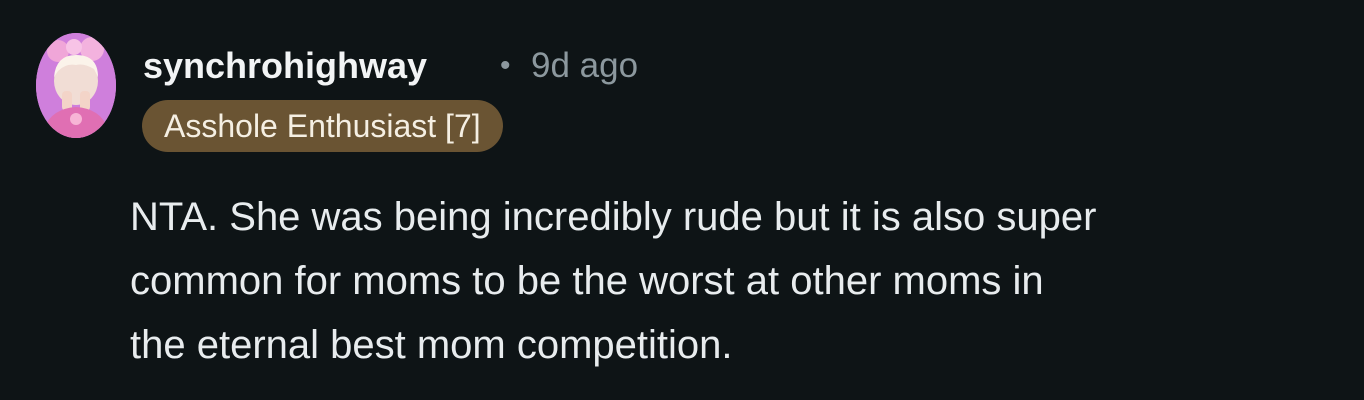  Describe the element at coordinates (76, 85) in the screenshot. I see `user-avatar-icon` at that location.